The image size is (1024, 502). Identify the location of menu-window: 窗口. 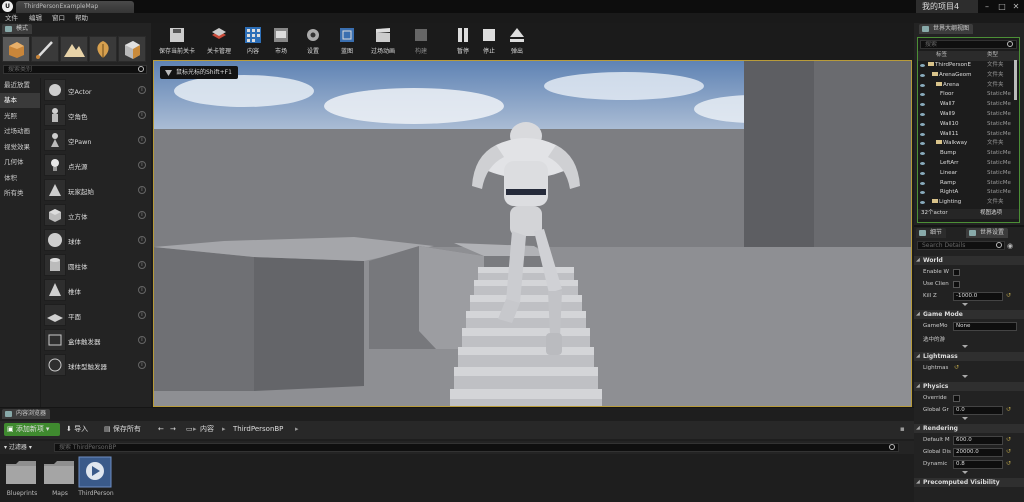
(58, 18).